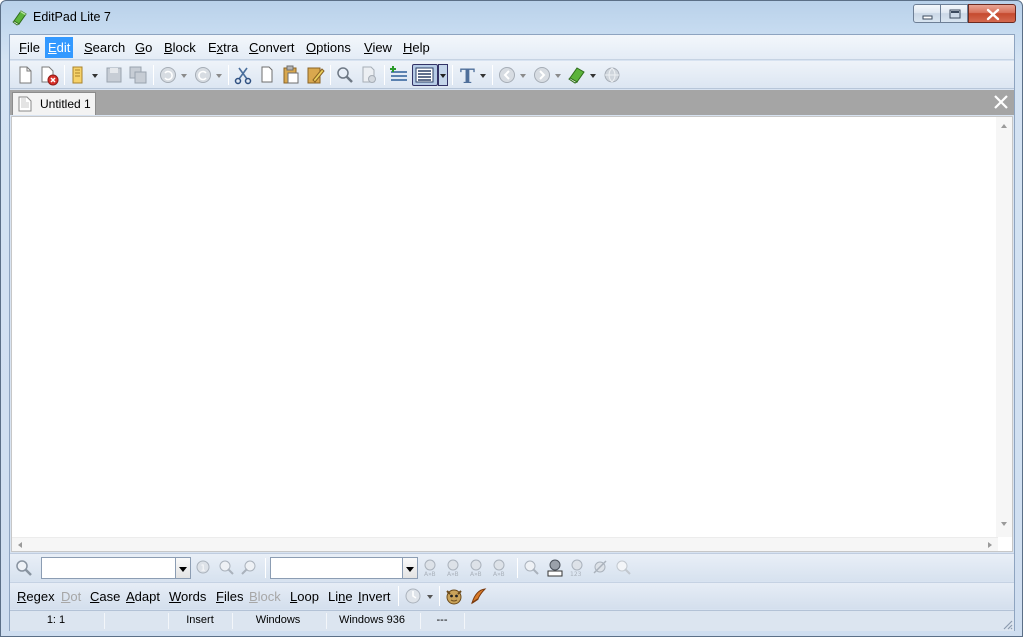  What do you see at coordinates (344, 568) in the screenshot?
I see `replace-input` at bounding box center [344, 568].